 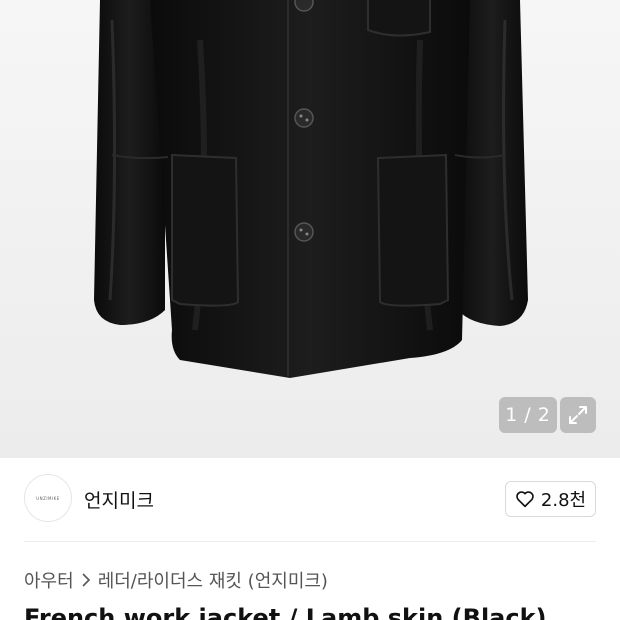 What do you see at coordinates (310, 499) in the screenshot?
I see `brand-row: UNZIMIKE 언지미크 2.8천` at bounding box center [310, 499].